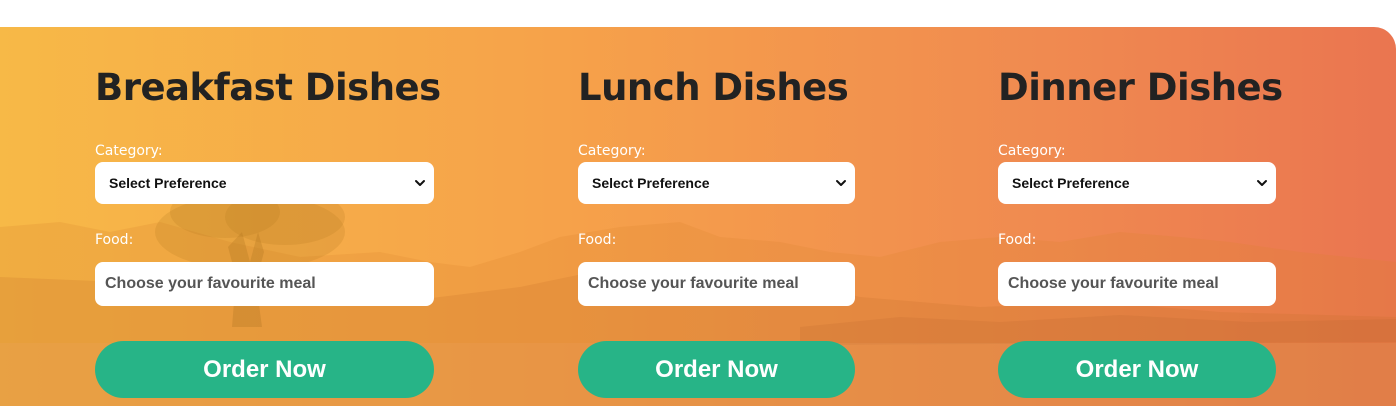 The height and width of the screenshot is (406, 1396). I want to click on dinner-food-label: Food:, so click(1017, 240).